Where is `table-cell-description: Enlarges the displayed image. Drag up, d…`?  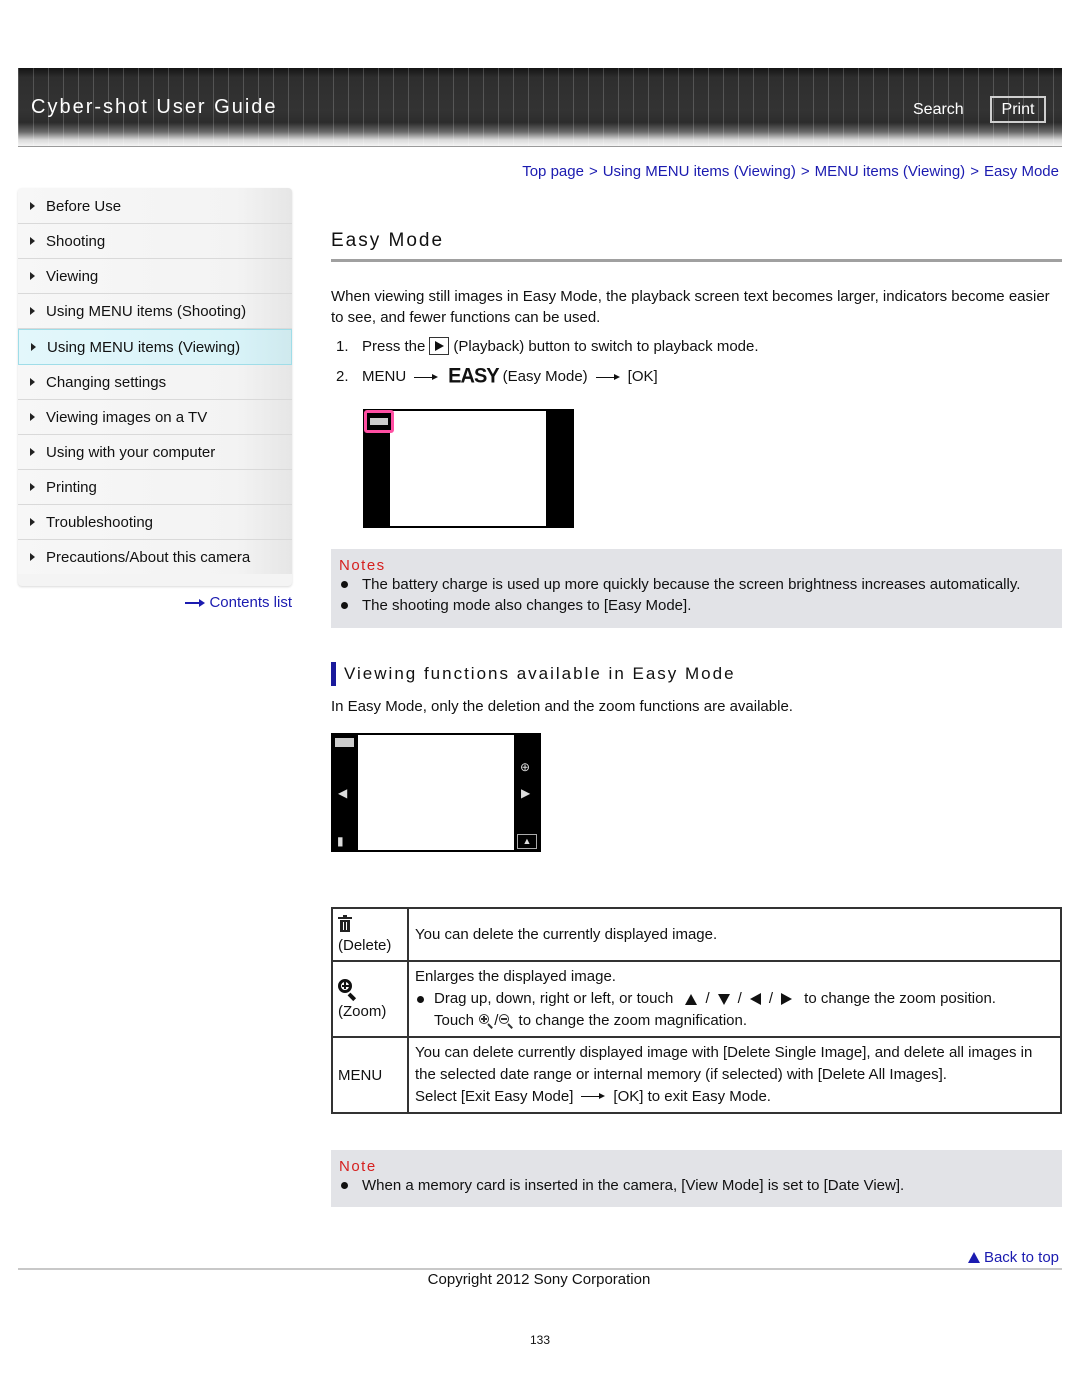 table-cell-description: Enlarges the displayed image. Drag up, d… is located at coordinates (734, 999).